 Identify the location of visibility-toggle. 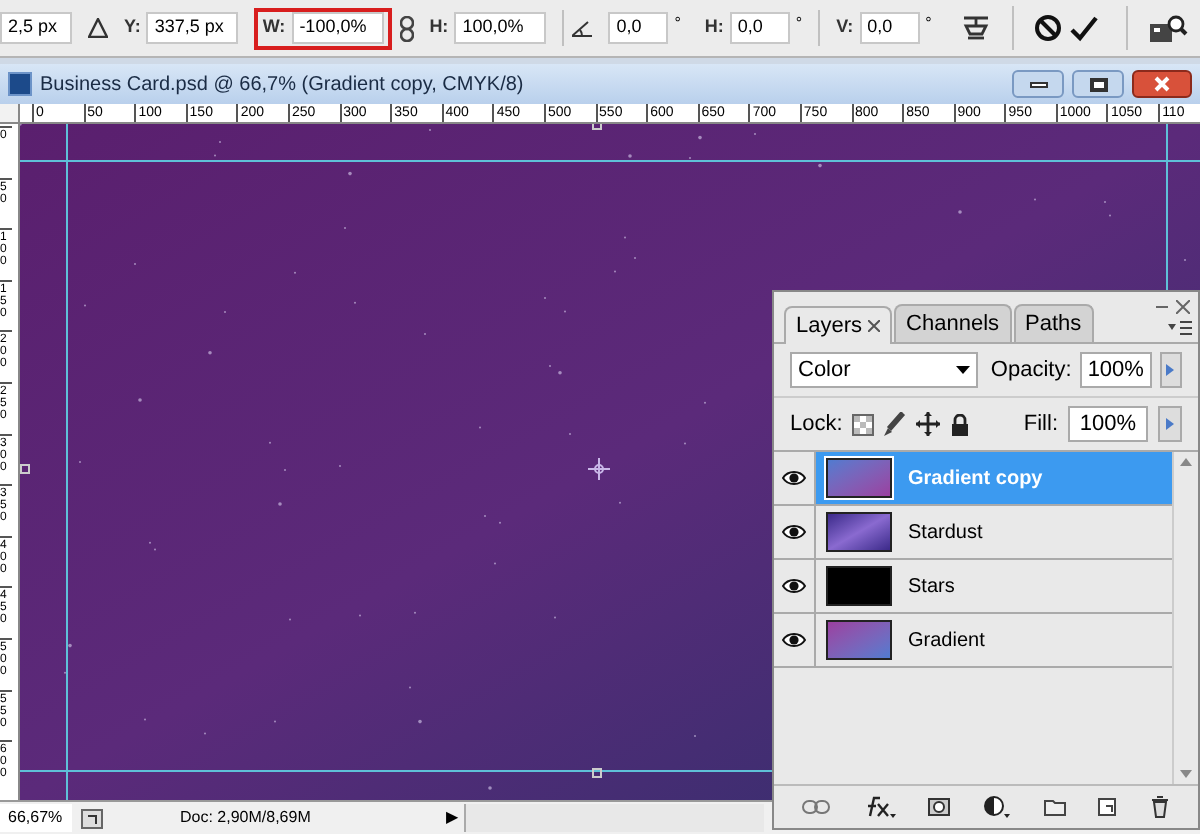
(795, 478).